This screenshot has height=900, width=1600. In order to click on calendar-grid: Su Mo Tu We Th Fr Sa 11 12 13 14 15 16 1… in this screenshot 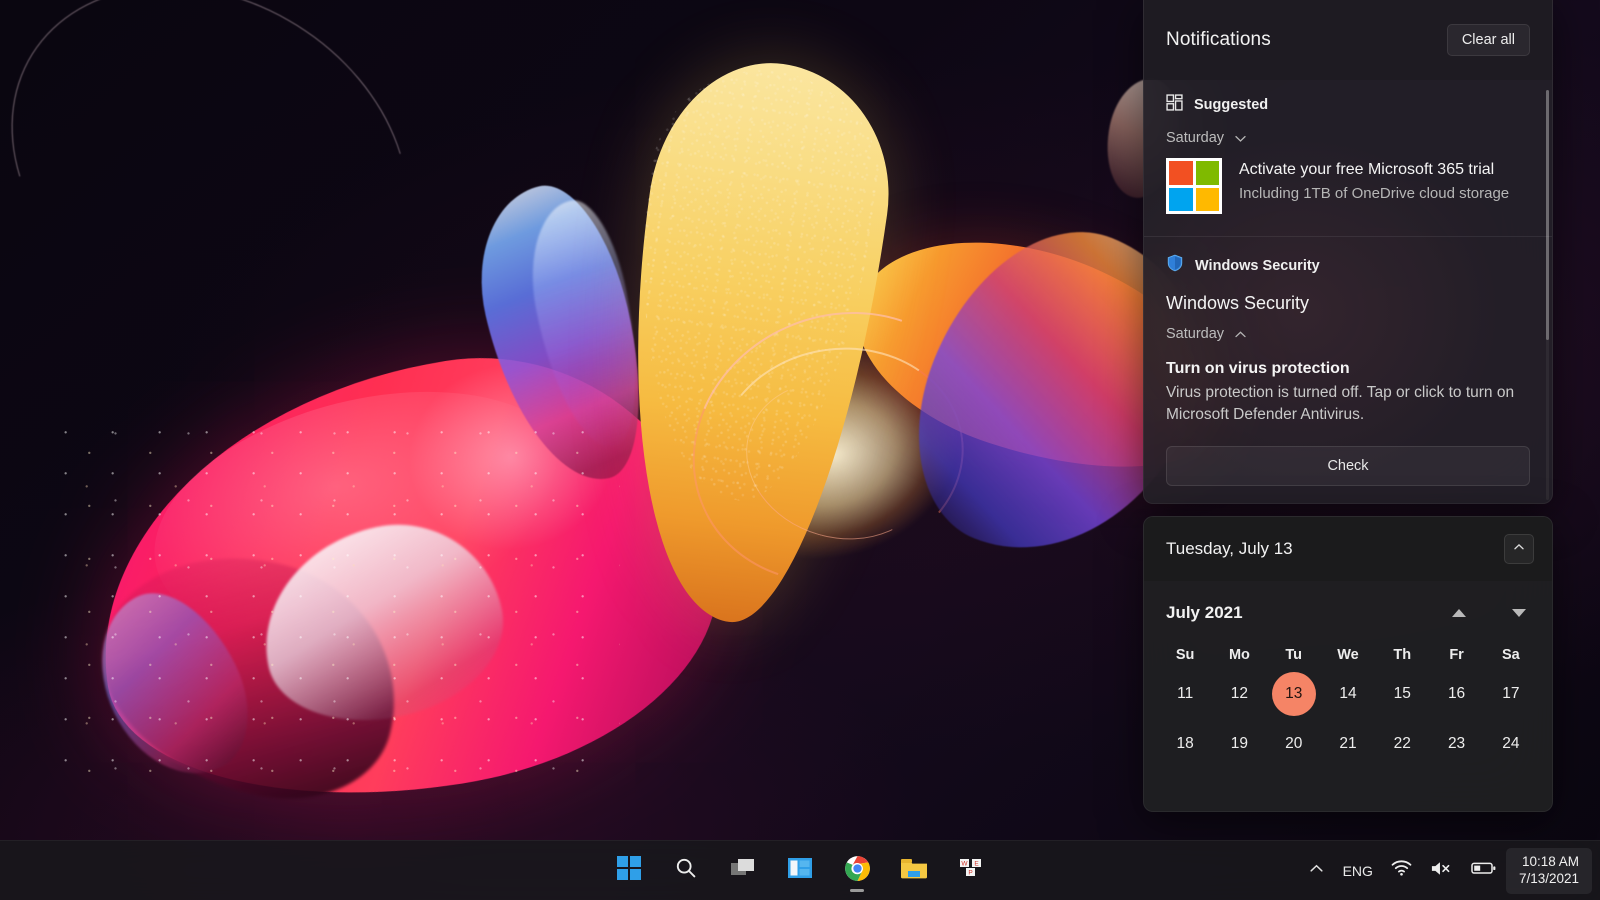, I will do `click(1348, 701)`.